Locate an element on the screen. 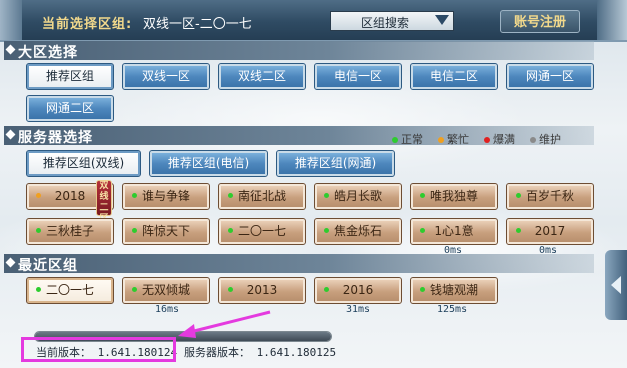 Image resolution: width=627 pixels, height=368 pixels. group-tab-netcom: 推荐区组(网通) is located at coordinates (335, 163).